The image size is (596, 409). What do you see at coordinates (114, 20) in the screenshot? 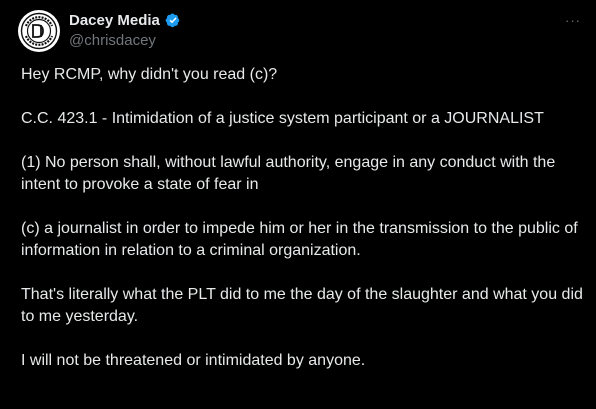
I see `author-display-name: Dacey Media` at bounding box center [114, 20].